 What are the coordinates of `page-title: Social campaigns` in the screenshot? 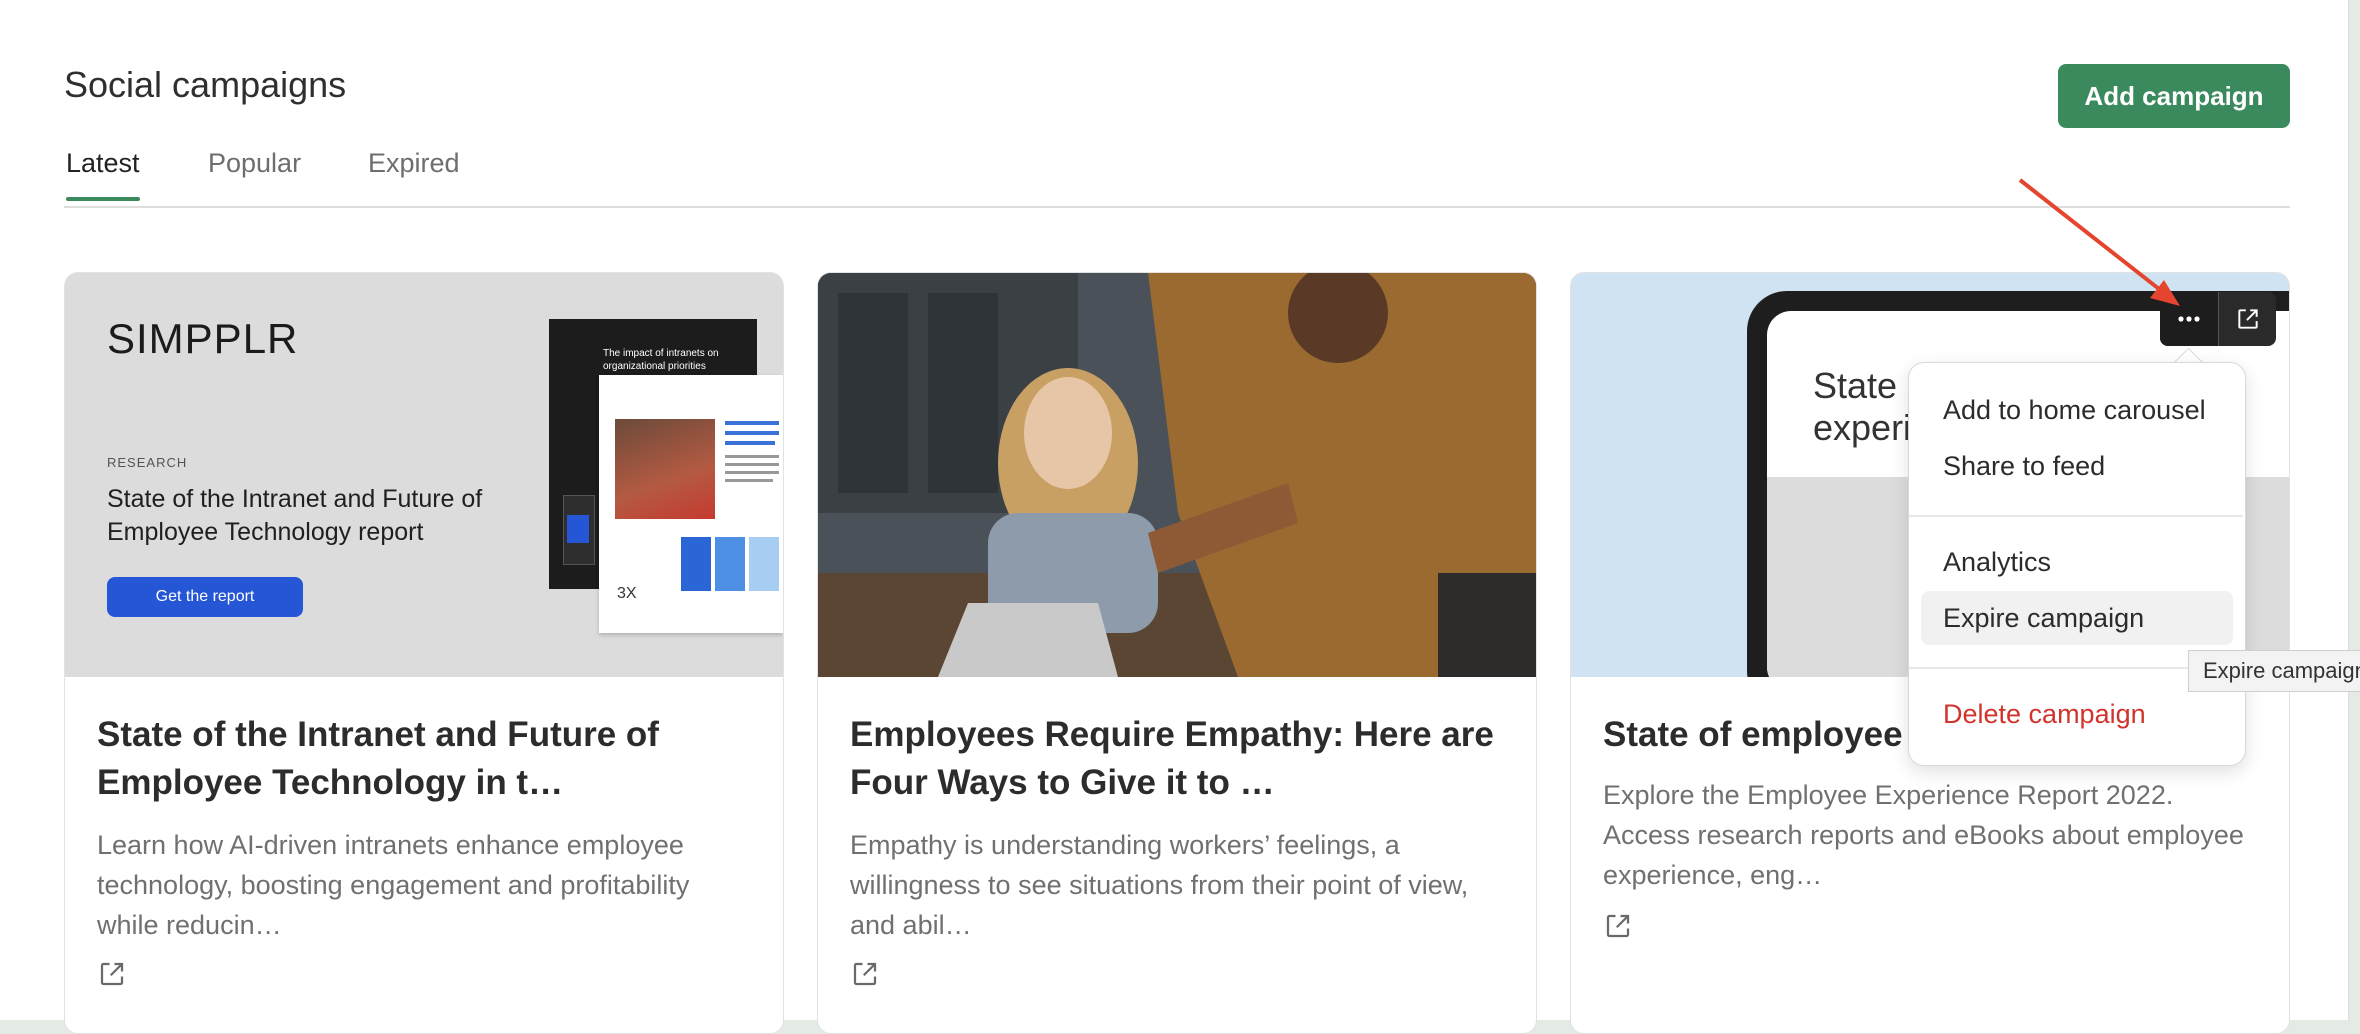 It's located at (205, 84).